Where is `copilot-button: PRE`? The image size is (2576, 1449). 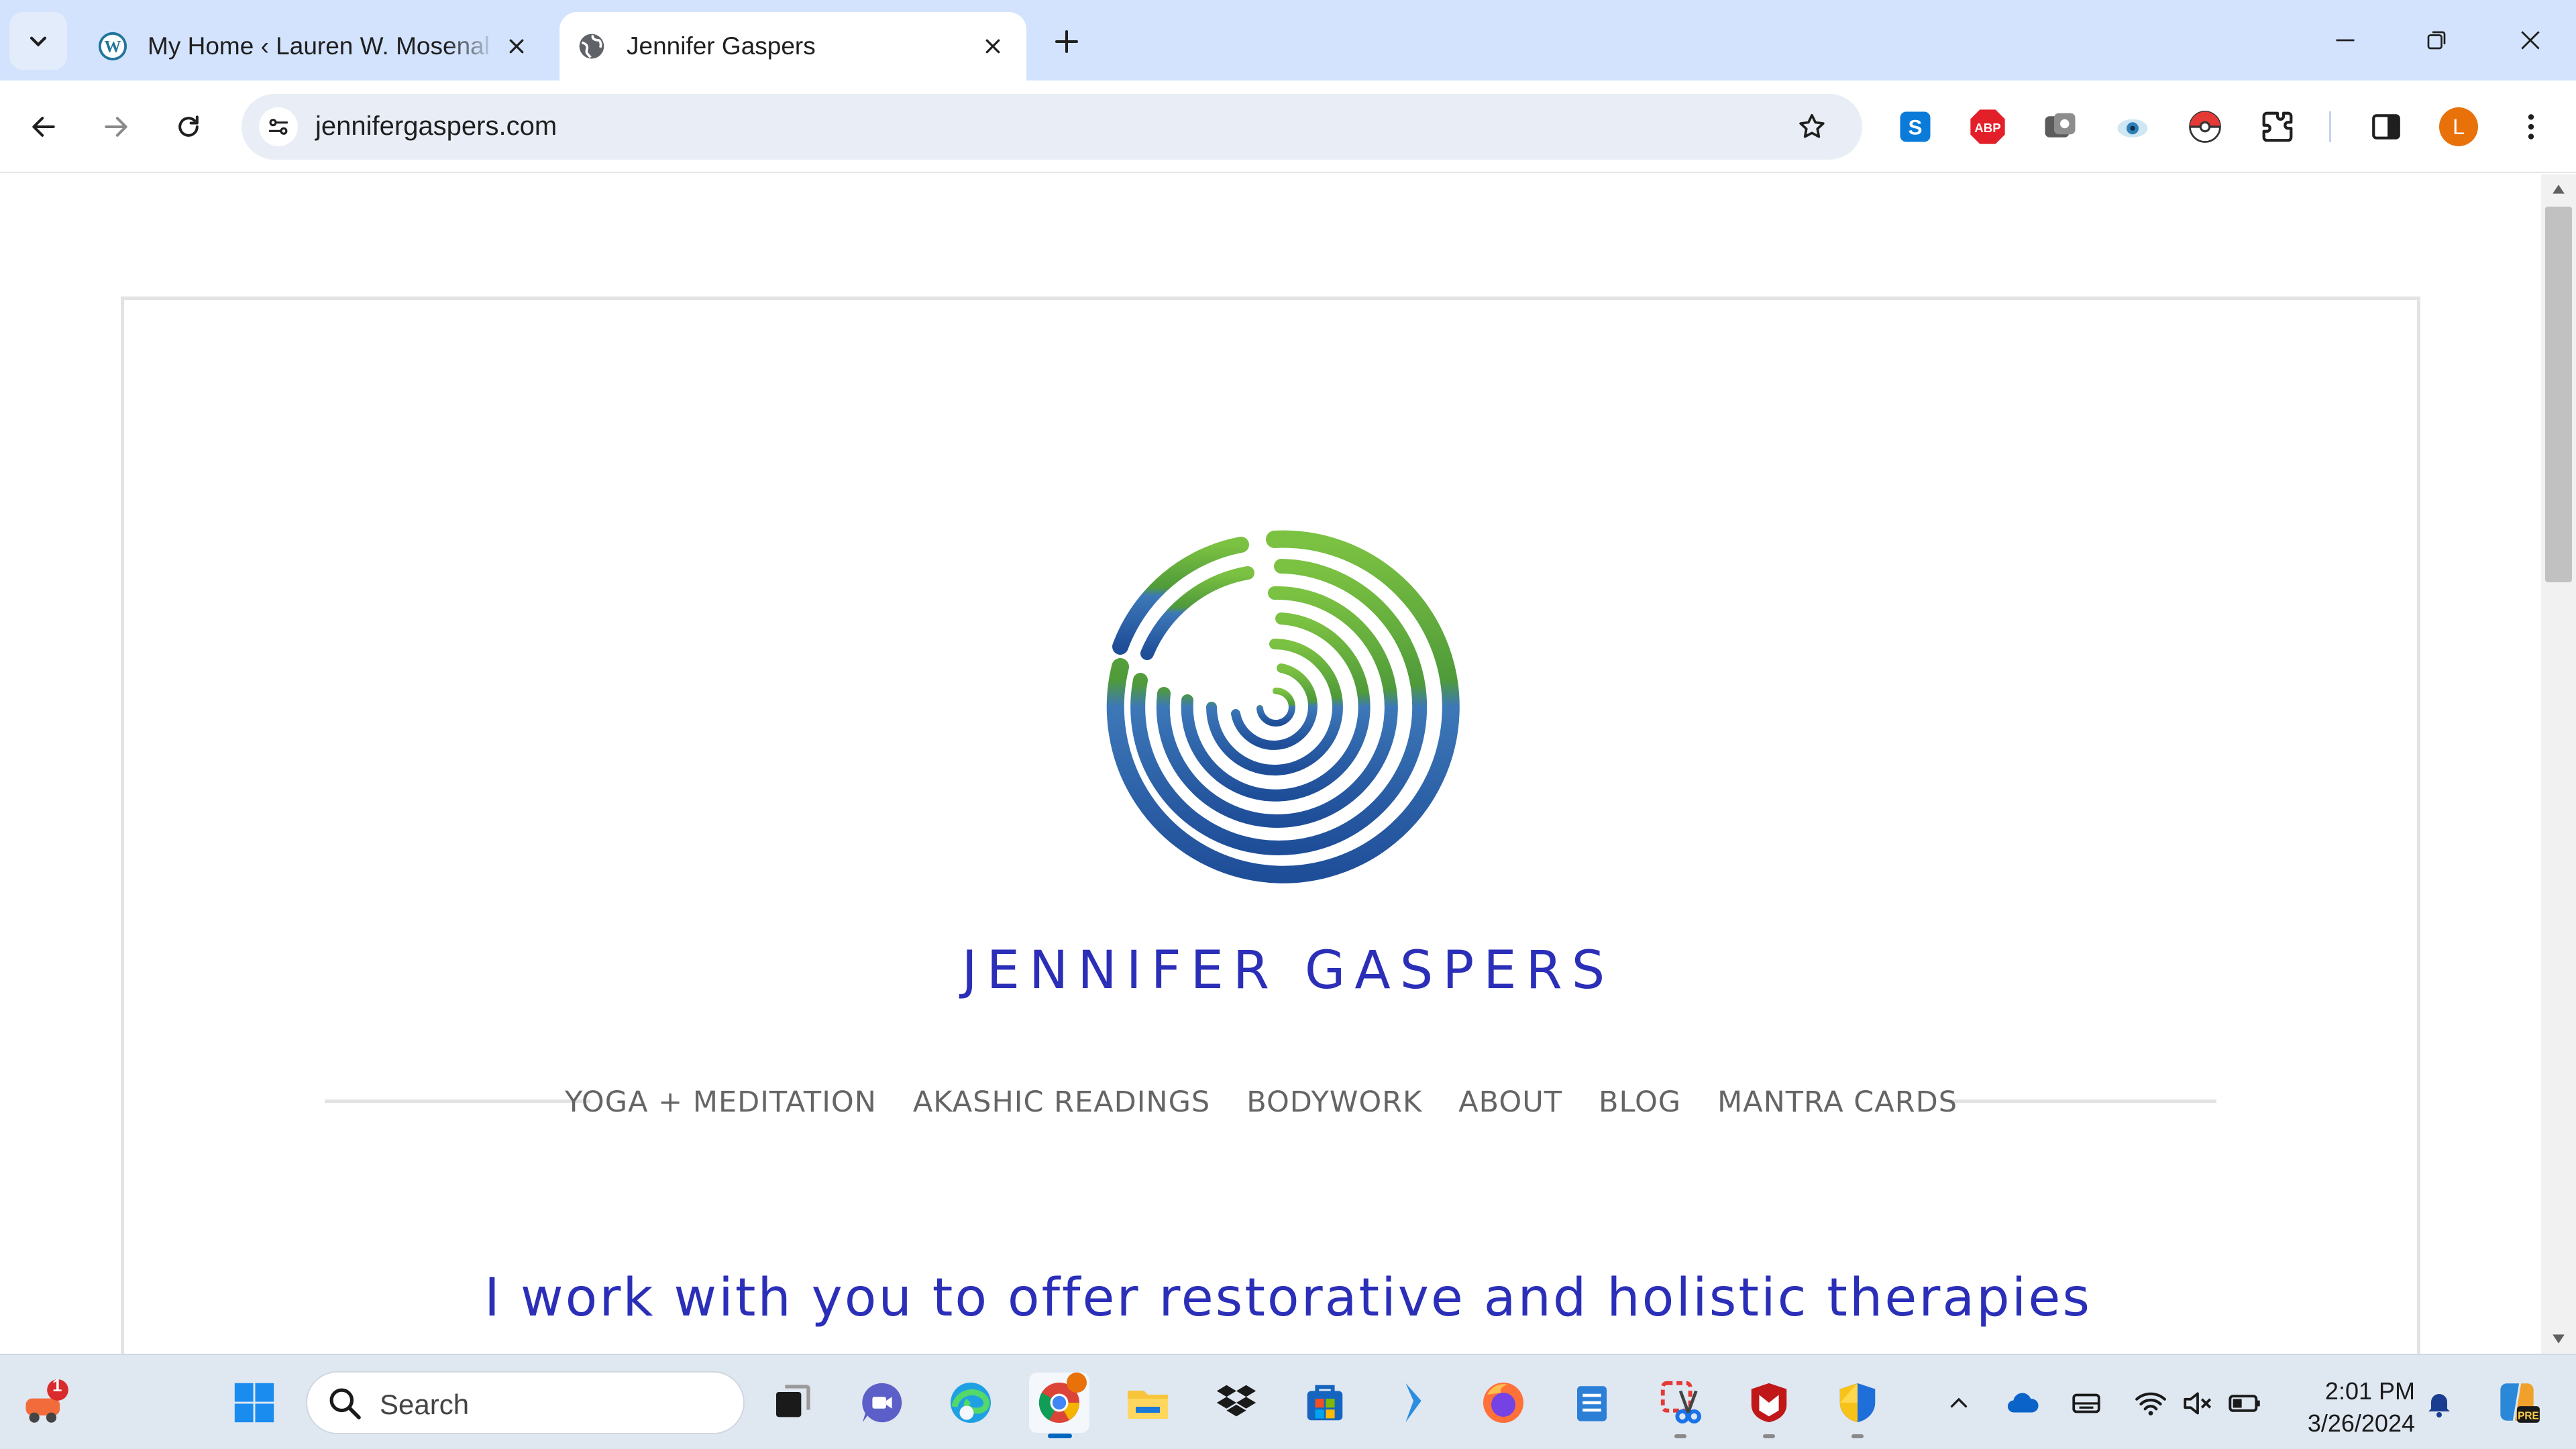 copilot-button: PRE is located at coordinates (2517, 1402).